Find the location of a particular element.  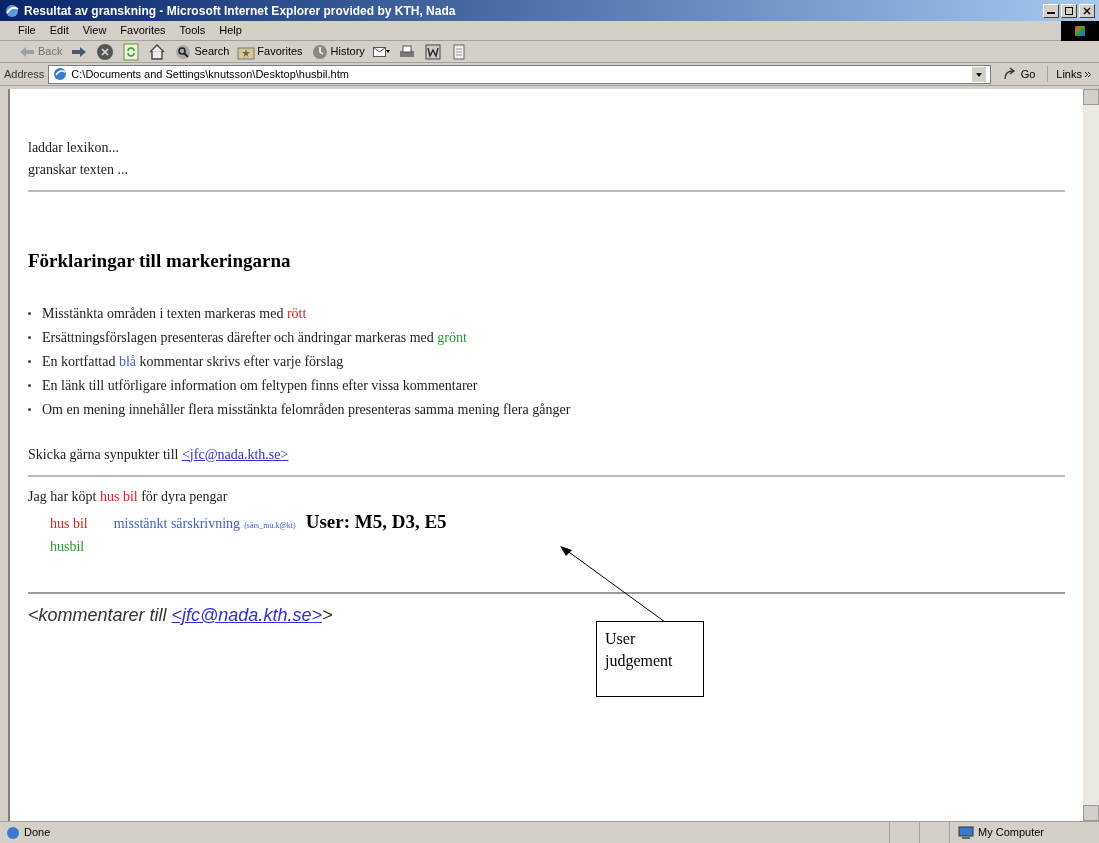

bullet-text: Om en mening innehåller flera misstänkta felområden presenteras samma mening flera gånger is located at coordinates (306, 409).